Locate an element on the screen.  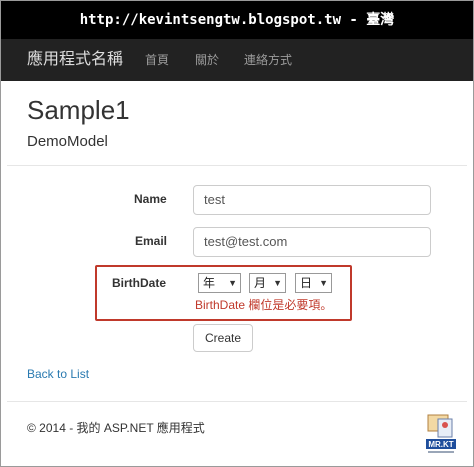
month-select-value: 月 is located at coordinates (260, 283).